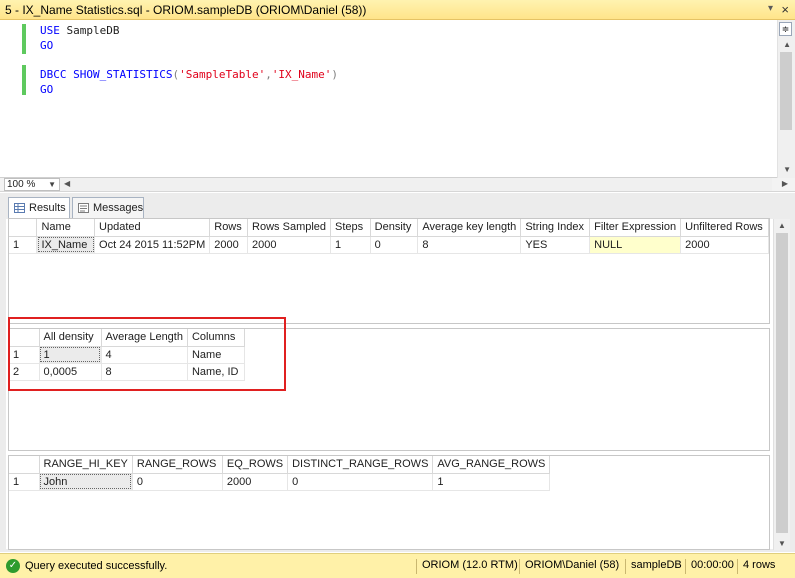  What do you see at coordinates (83, 208) in the screenshot?
I see `messages-icon` at bounding box center [83, 208].